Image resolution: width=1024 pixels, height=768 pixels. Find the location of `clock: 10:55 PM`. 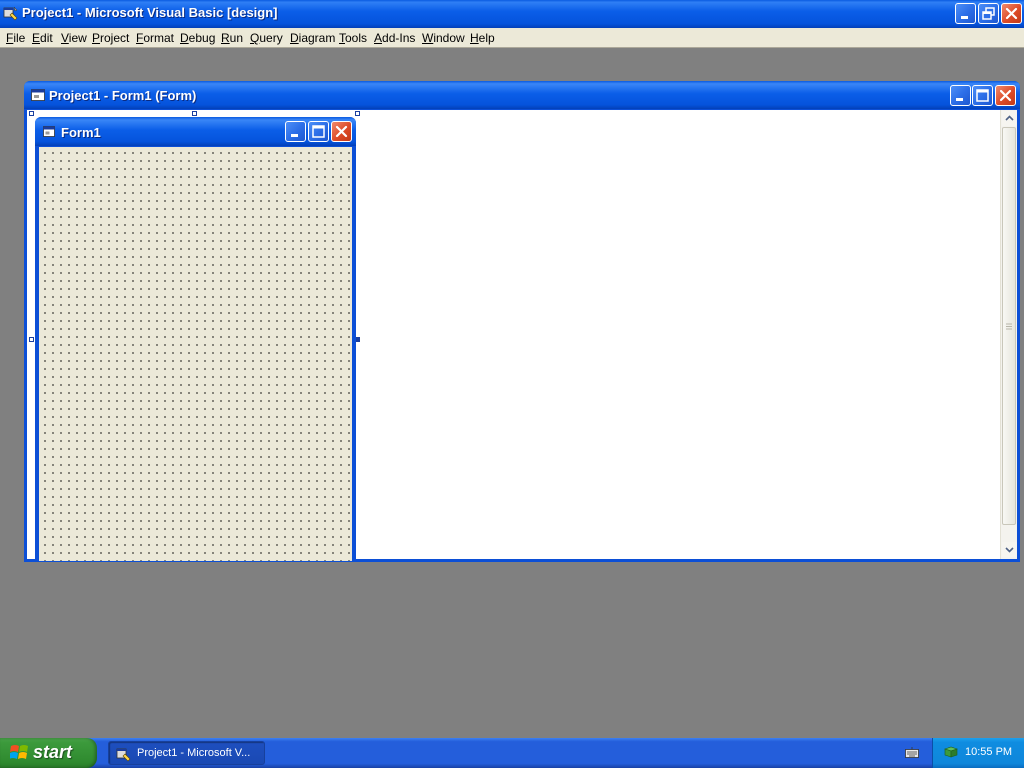

clock: 10:55 PM is located at coordinates (988, 752).